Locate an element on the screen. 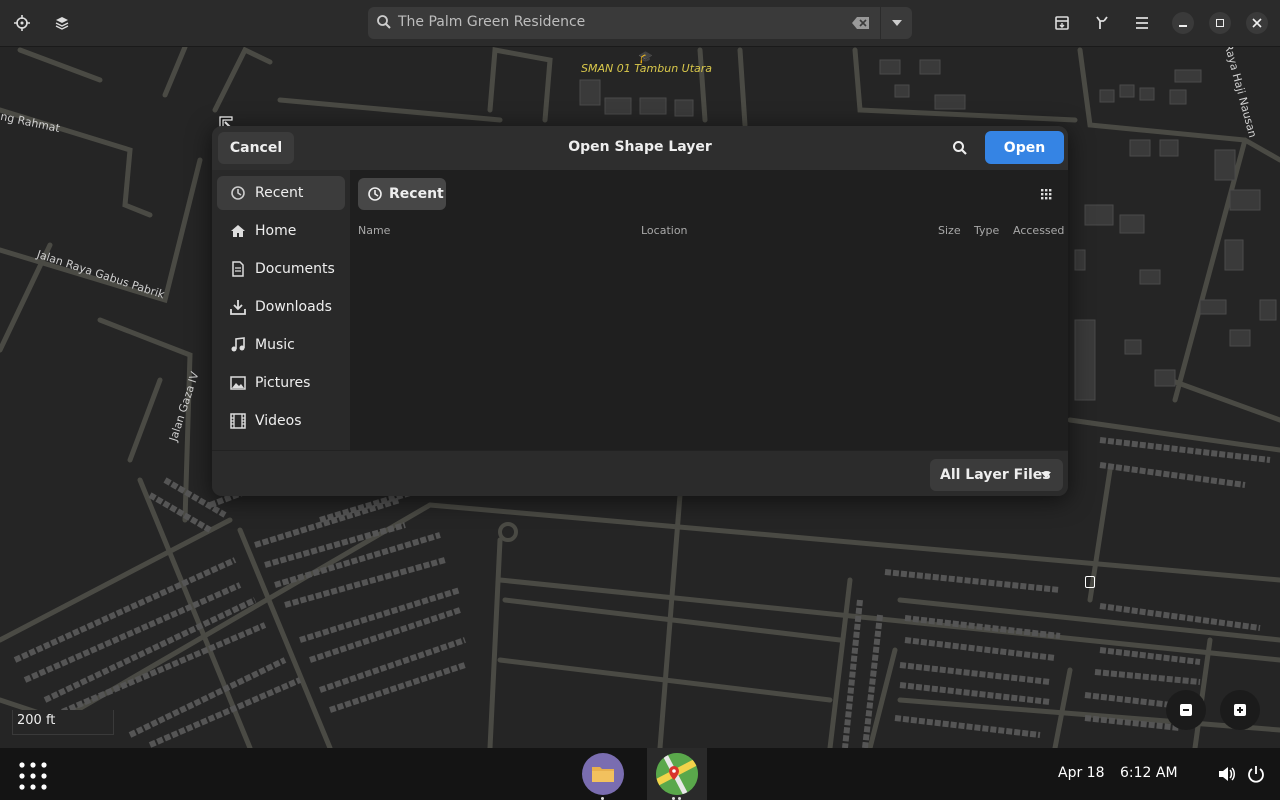 This screenshot has height=800, width=1280. sidebar-item-label: Pictures is located at coordinates (283, 383).